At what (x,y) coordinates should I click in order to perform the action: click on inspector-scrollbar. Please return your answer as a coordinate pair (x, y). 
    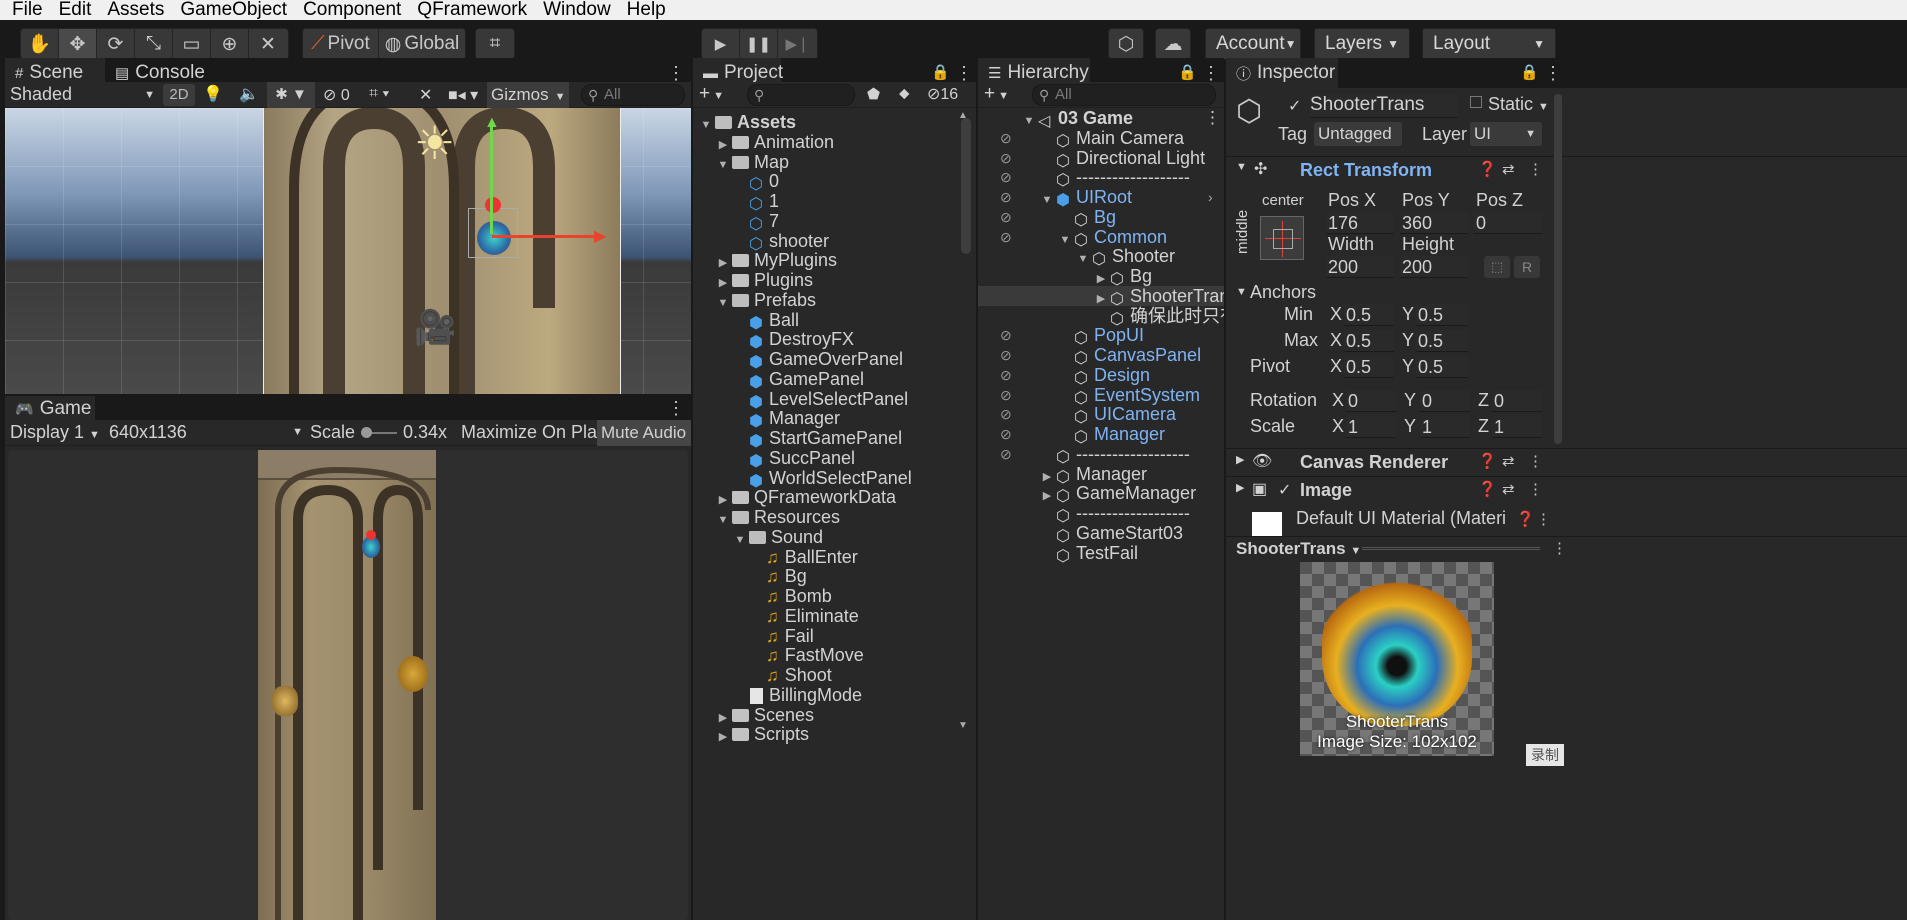
    Looking at the image, I should click on (1558, 269).